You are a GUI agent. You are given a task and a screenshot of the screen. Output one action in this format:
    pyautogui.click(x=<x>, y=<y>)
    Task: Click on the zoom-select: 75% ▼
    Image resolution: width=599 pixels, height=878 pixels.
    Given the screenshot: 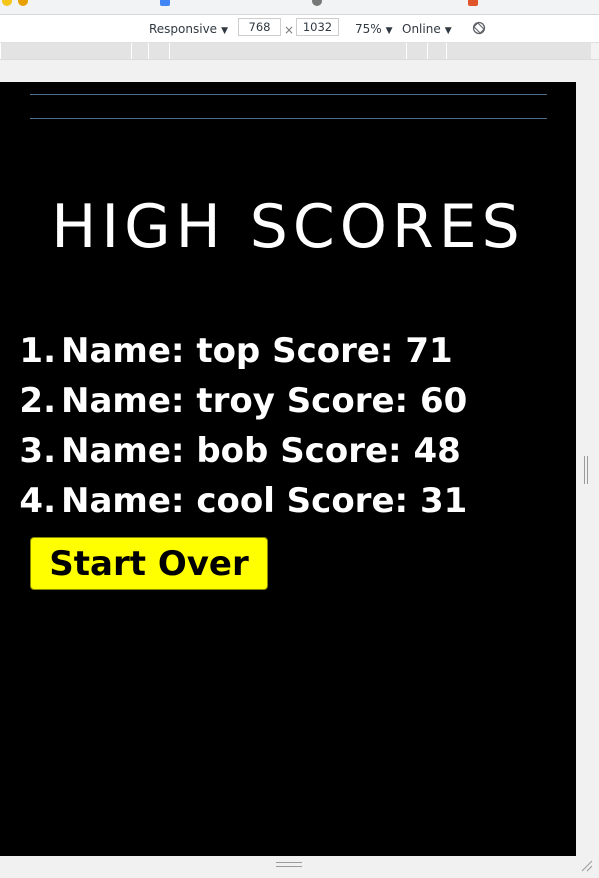 What is the action you would take?
    pyautogui.click(x=374, y=29)
    